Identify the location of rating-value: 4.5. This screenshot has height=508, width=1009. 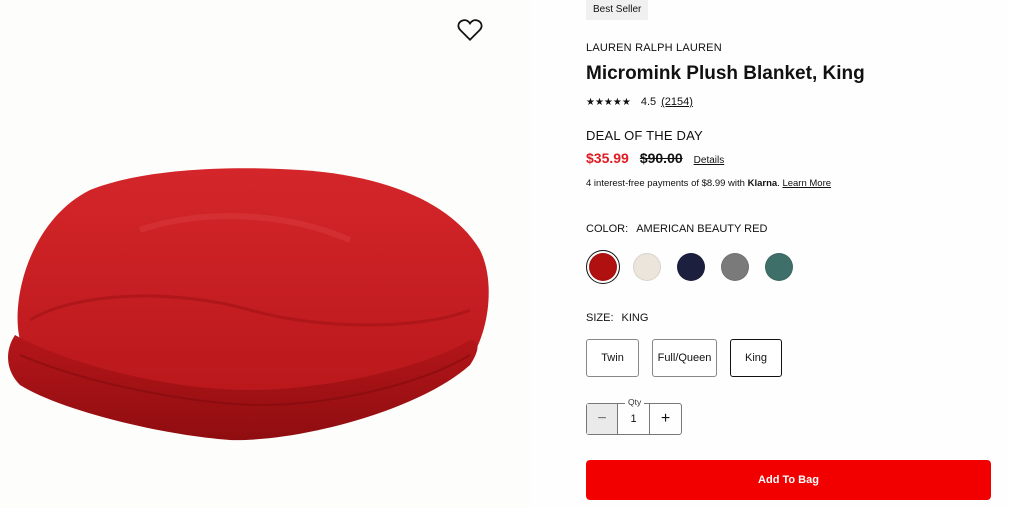
(648, 102).